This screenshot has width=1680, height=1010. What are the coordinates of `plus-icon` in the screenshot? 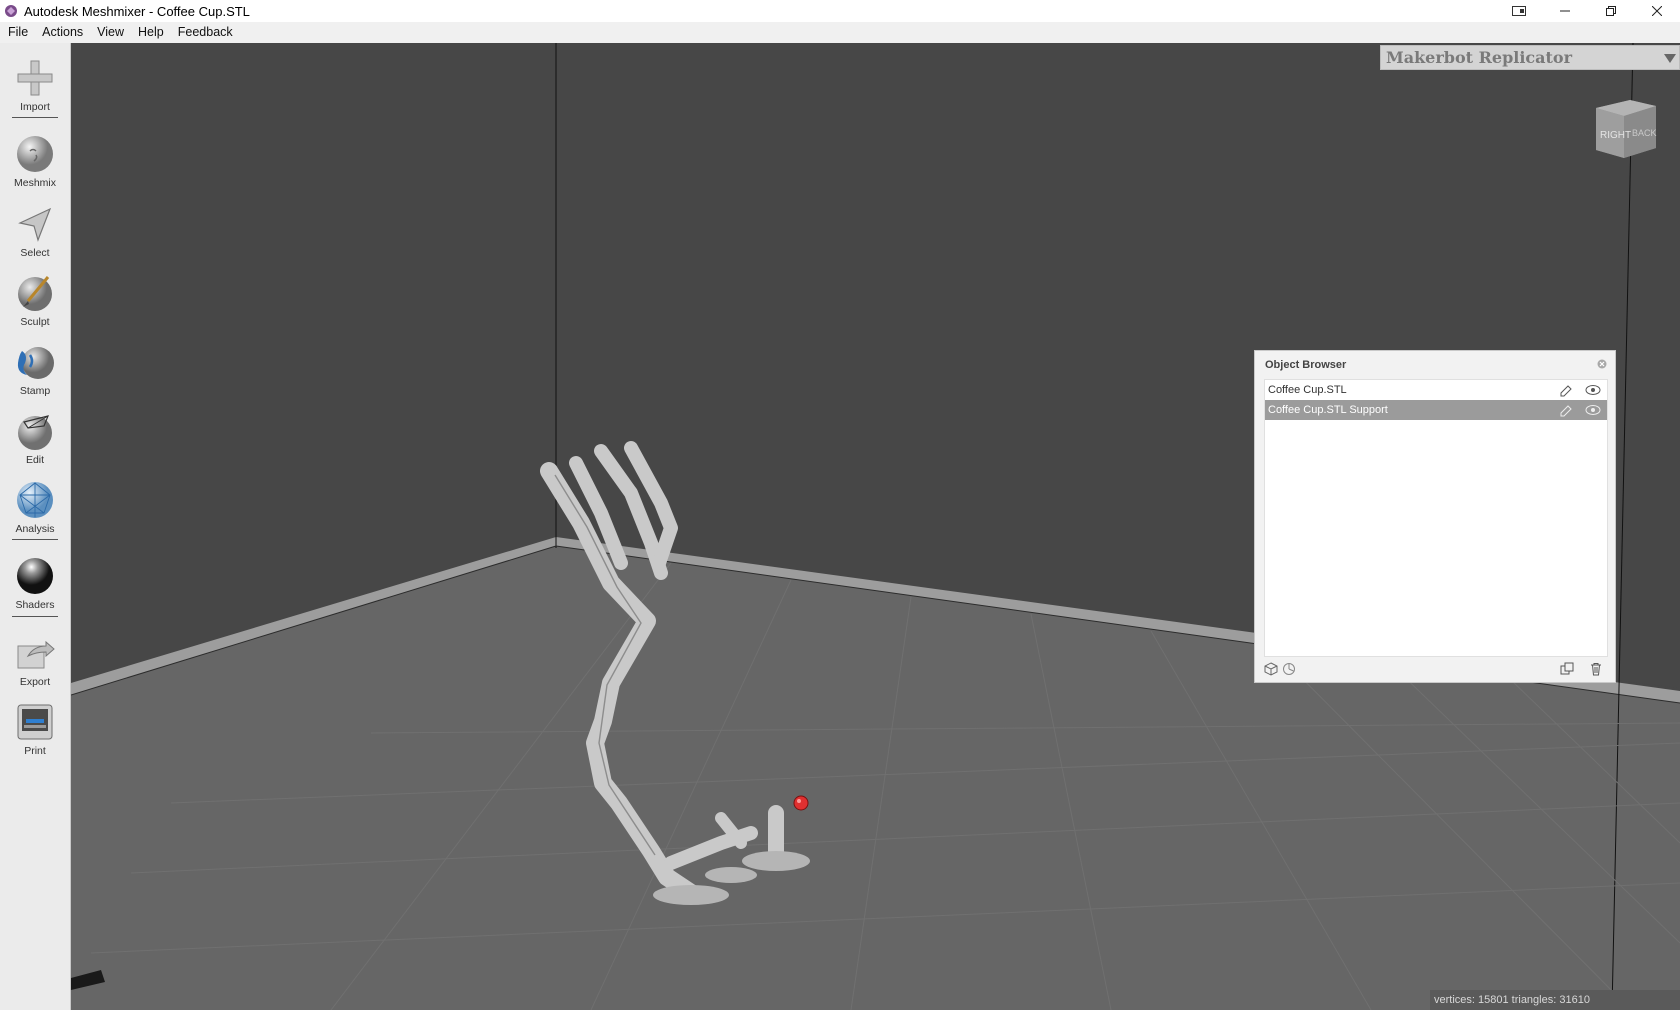 It's located at (35, 78).